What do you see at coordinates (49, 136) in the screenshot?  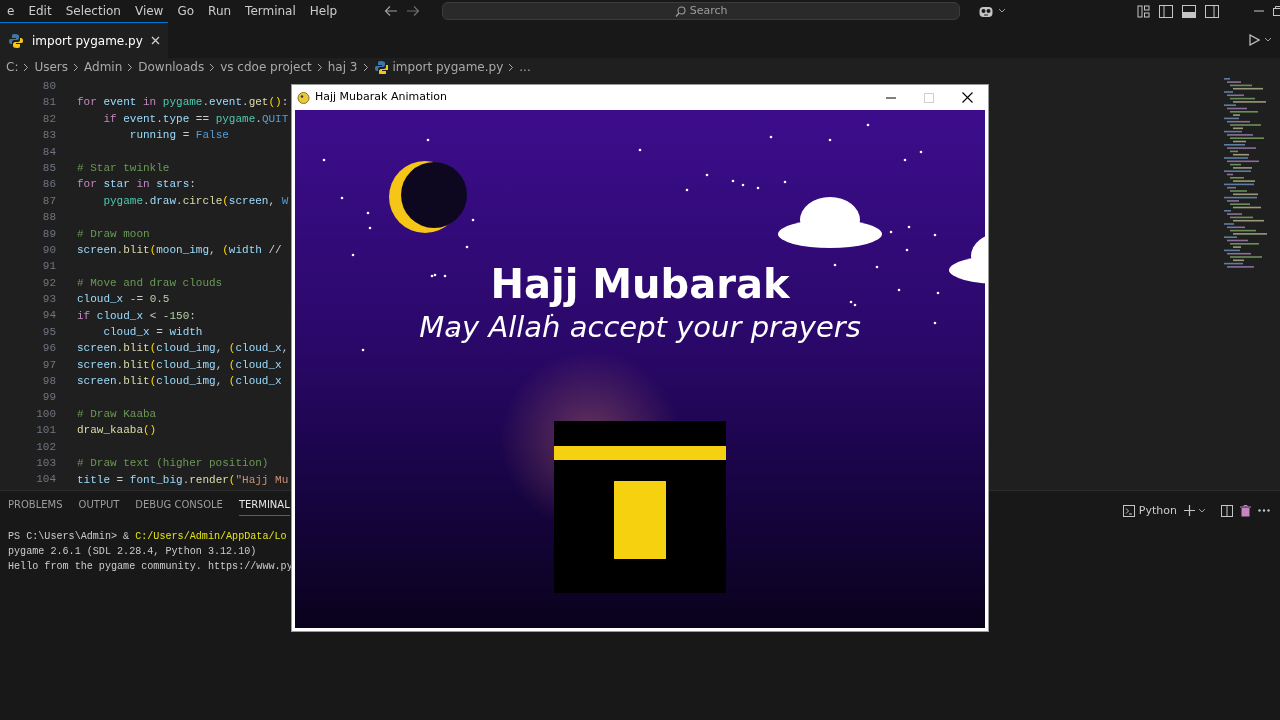 I see `line-number: 83` at bounding box center [49, 136].